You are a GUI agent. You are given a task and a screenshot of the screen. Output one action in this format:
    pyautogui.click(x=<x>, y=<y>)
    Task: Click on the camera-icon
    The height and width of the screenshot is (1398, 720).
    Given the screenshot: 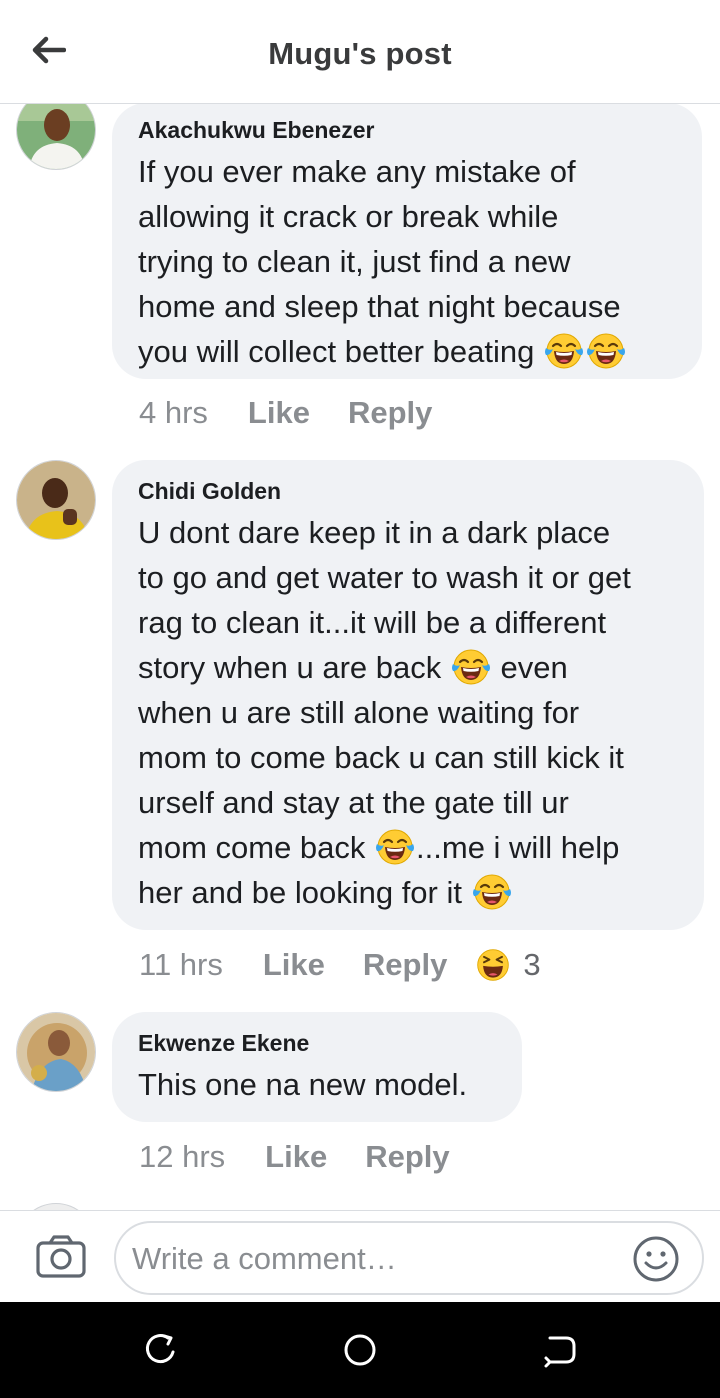 What is the action you would take?
    pyautogui.click(x=61, y=1256)
    